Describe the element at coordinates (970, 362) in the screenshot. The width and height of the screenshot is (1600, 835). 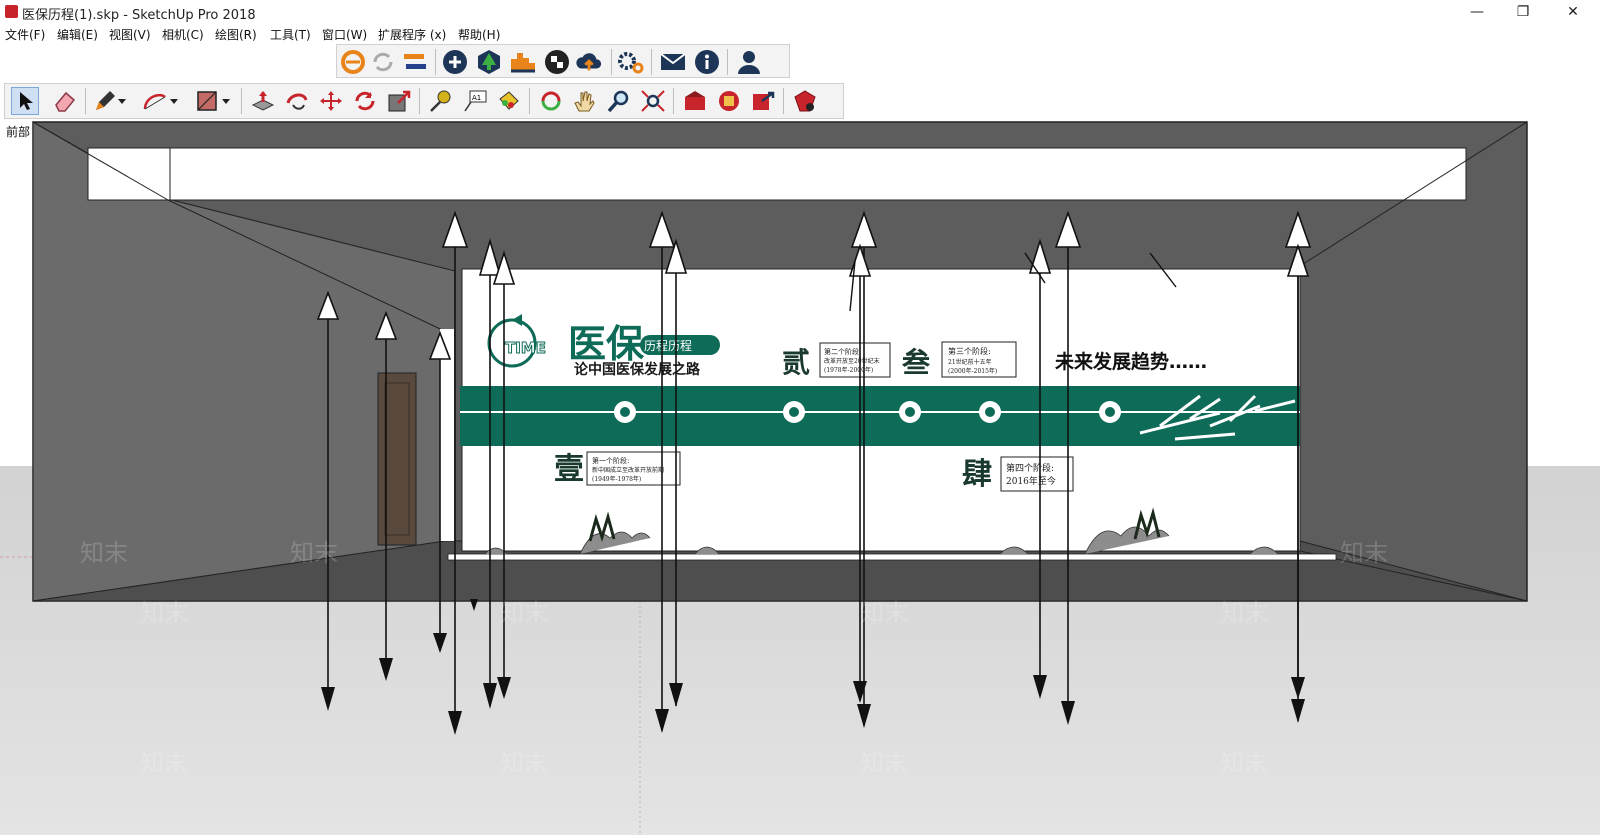
I see `stage3-line2: 21世纪前十五年` at that location.